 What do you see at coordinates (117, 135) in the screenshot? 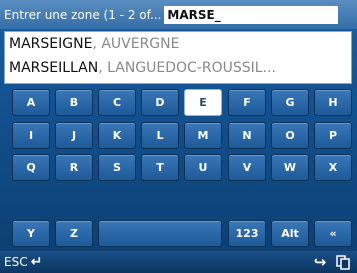
I see `key-k: K` at bounding box center [117, 135].